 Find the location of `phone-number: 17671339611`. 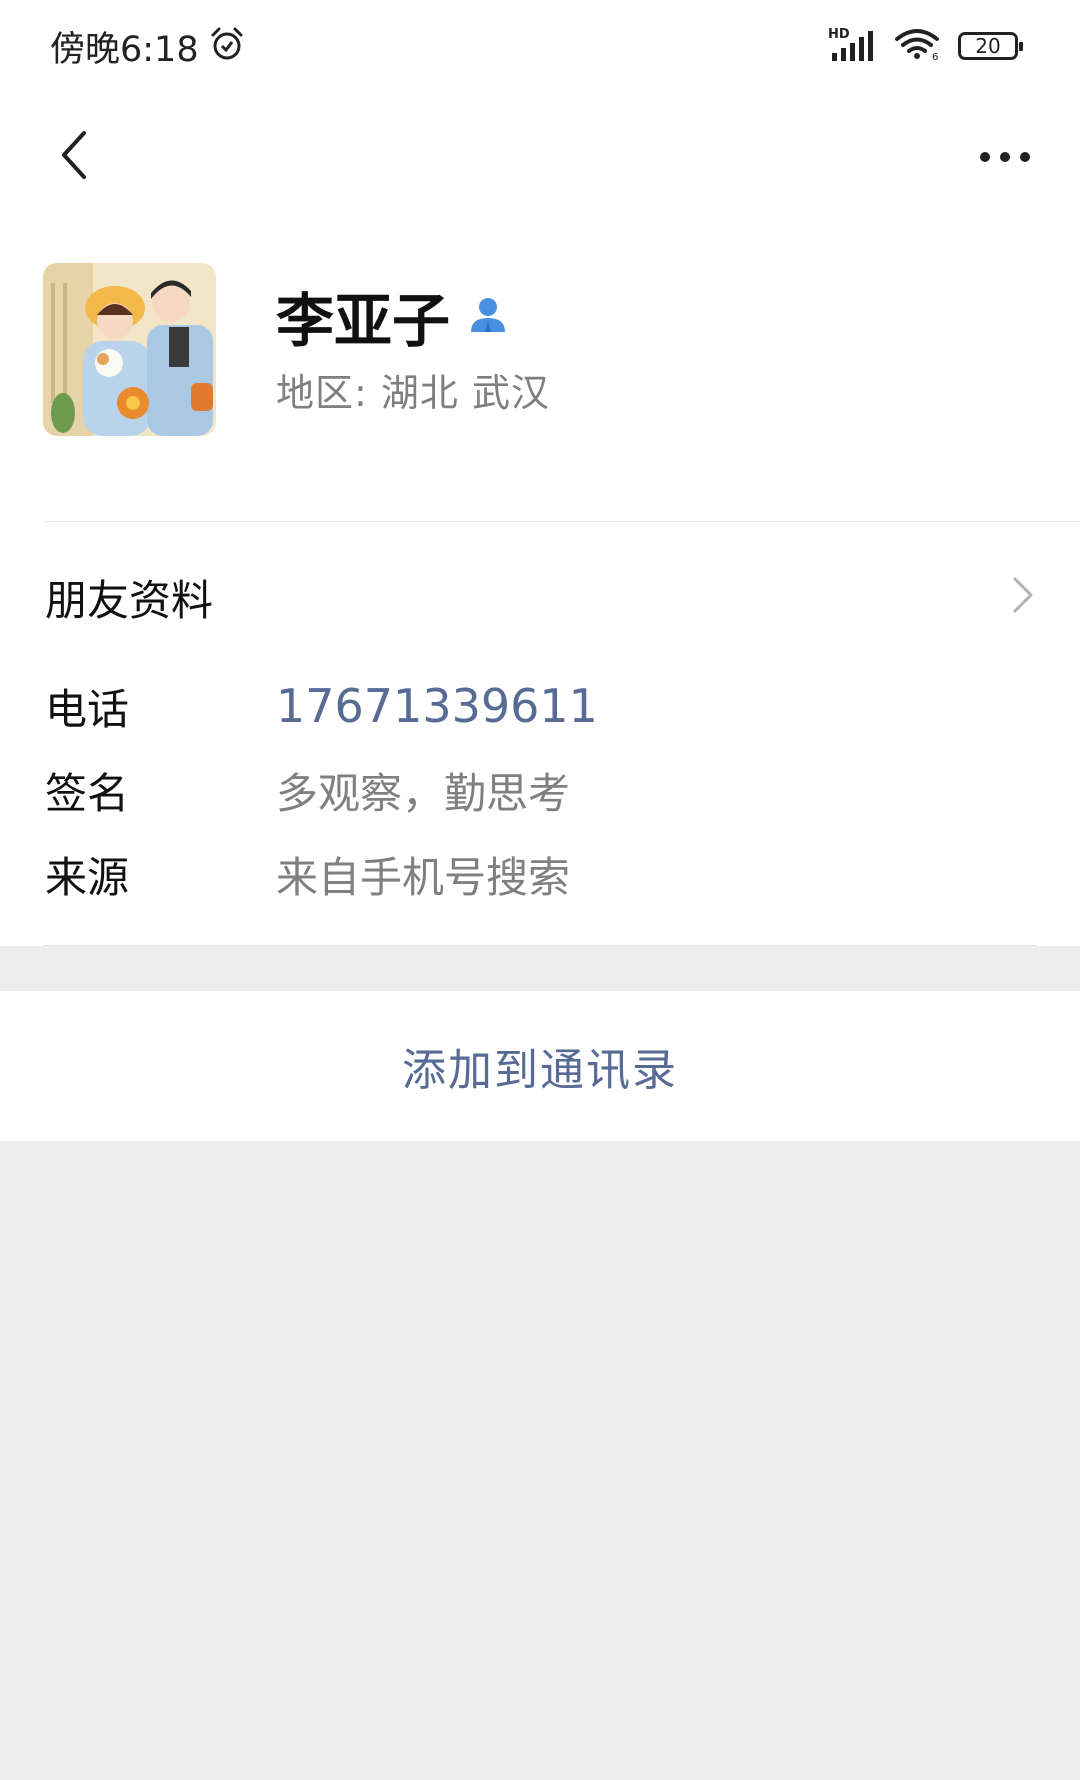

phone-number: 17671339611 is located at coordinates (437, 706).